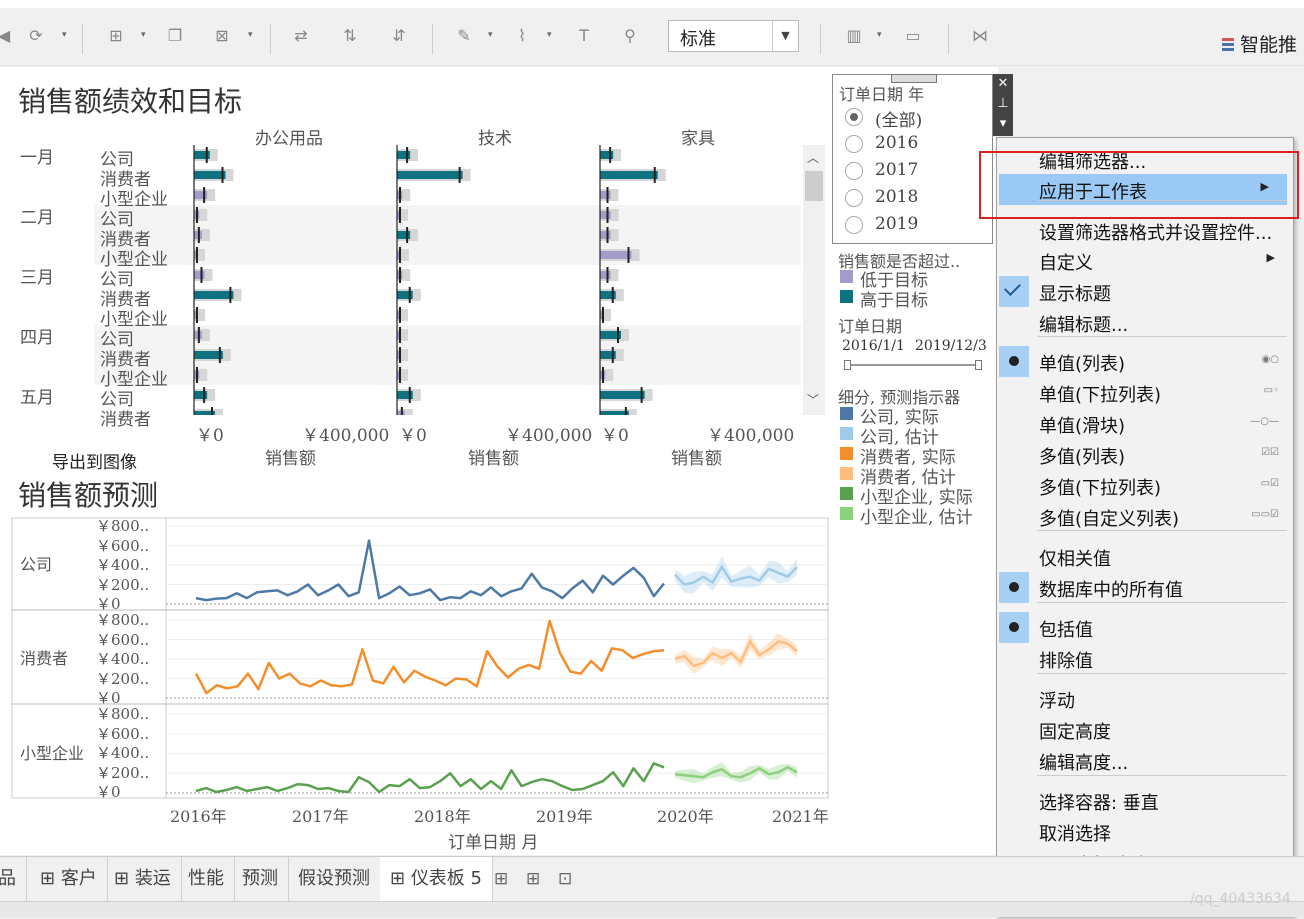  What do you see at coordinates (1145, 260) in the screenshot?
I see `menu-item: 自定义 ▶` at bounding box center [1145, 260].